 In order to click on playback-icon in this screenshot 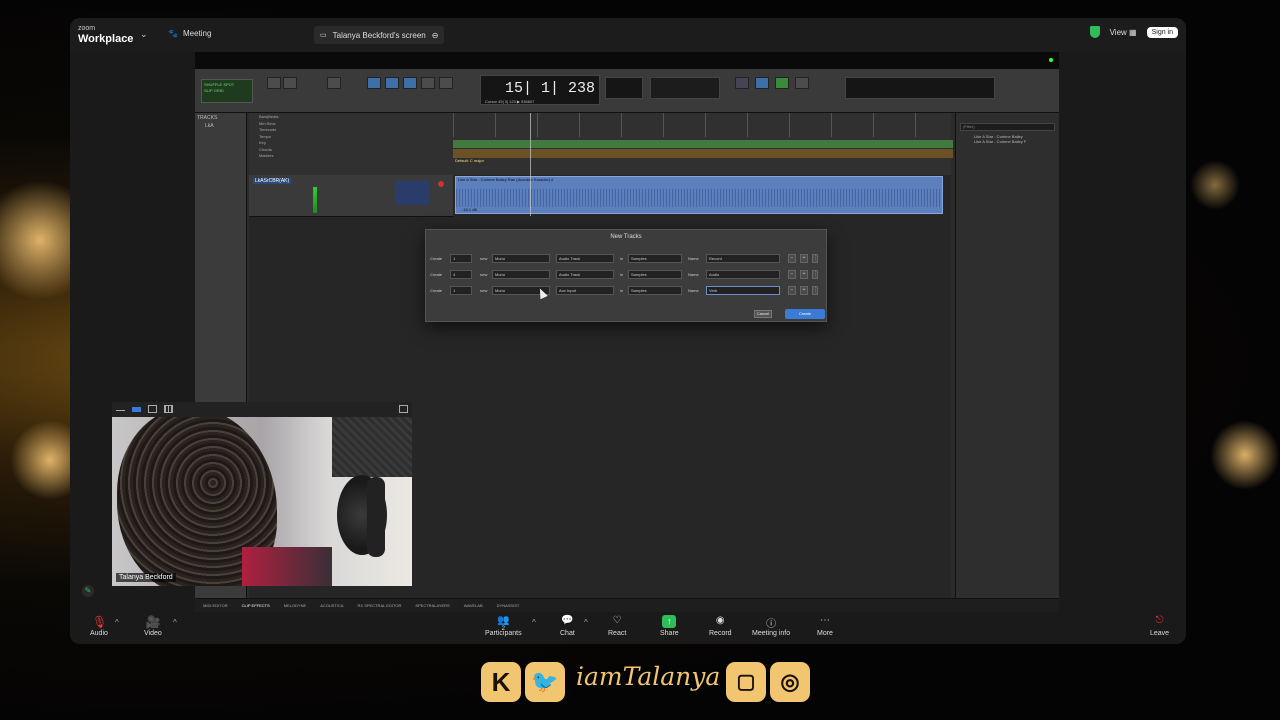, I will do `click(762, 83)`.